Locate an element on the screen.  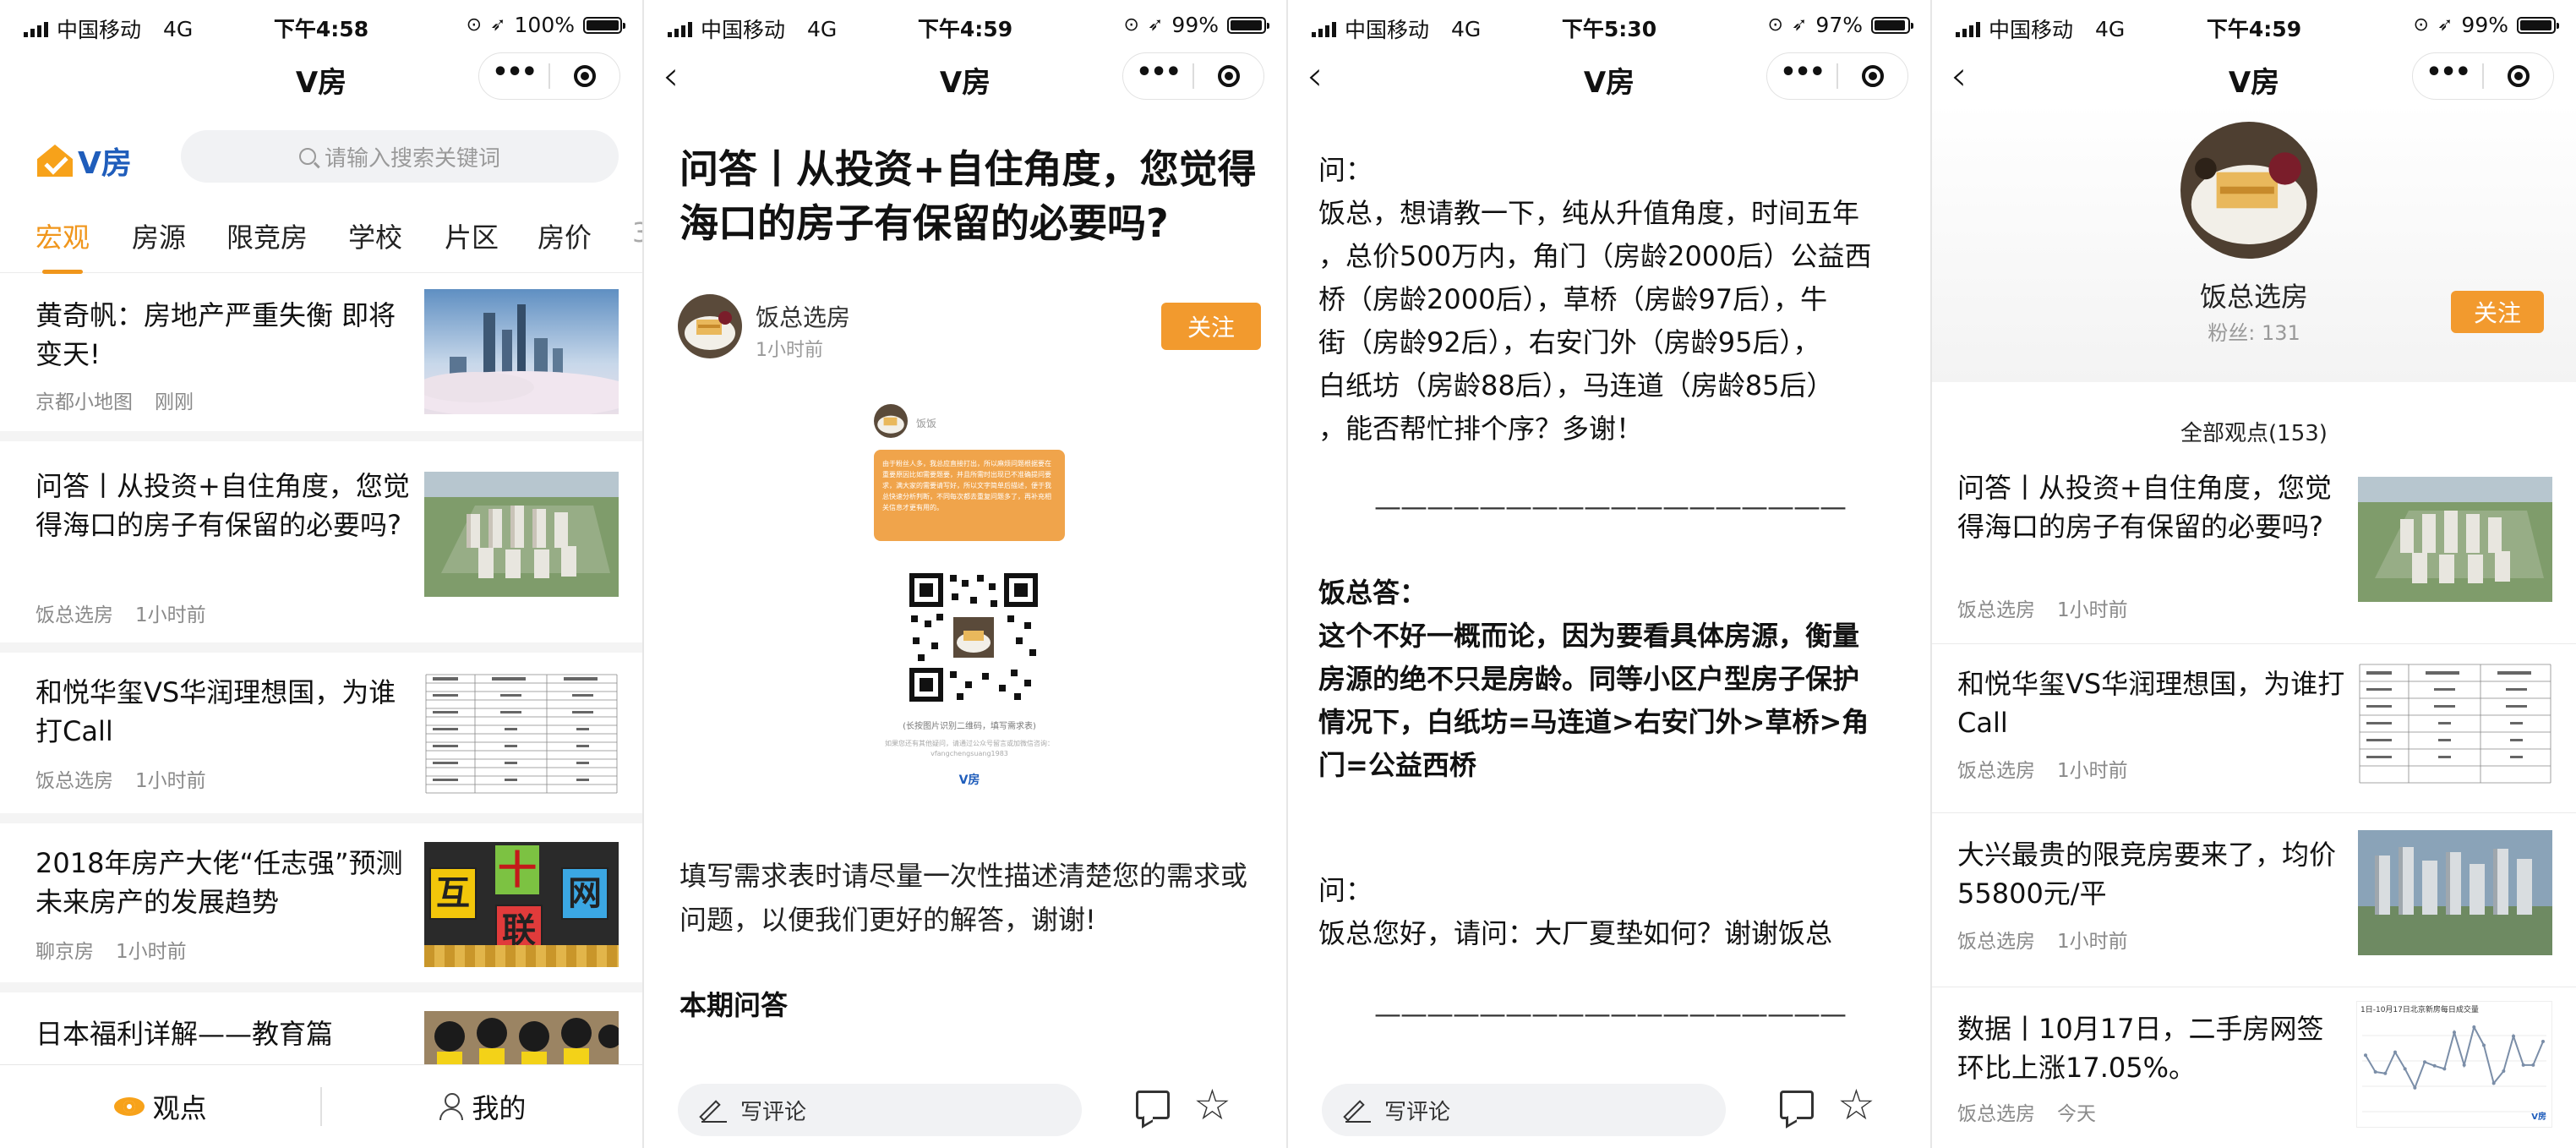
publish-time: 1小时前 is located at coordinates (789, 350).